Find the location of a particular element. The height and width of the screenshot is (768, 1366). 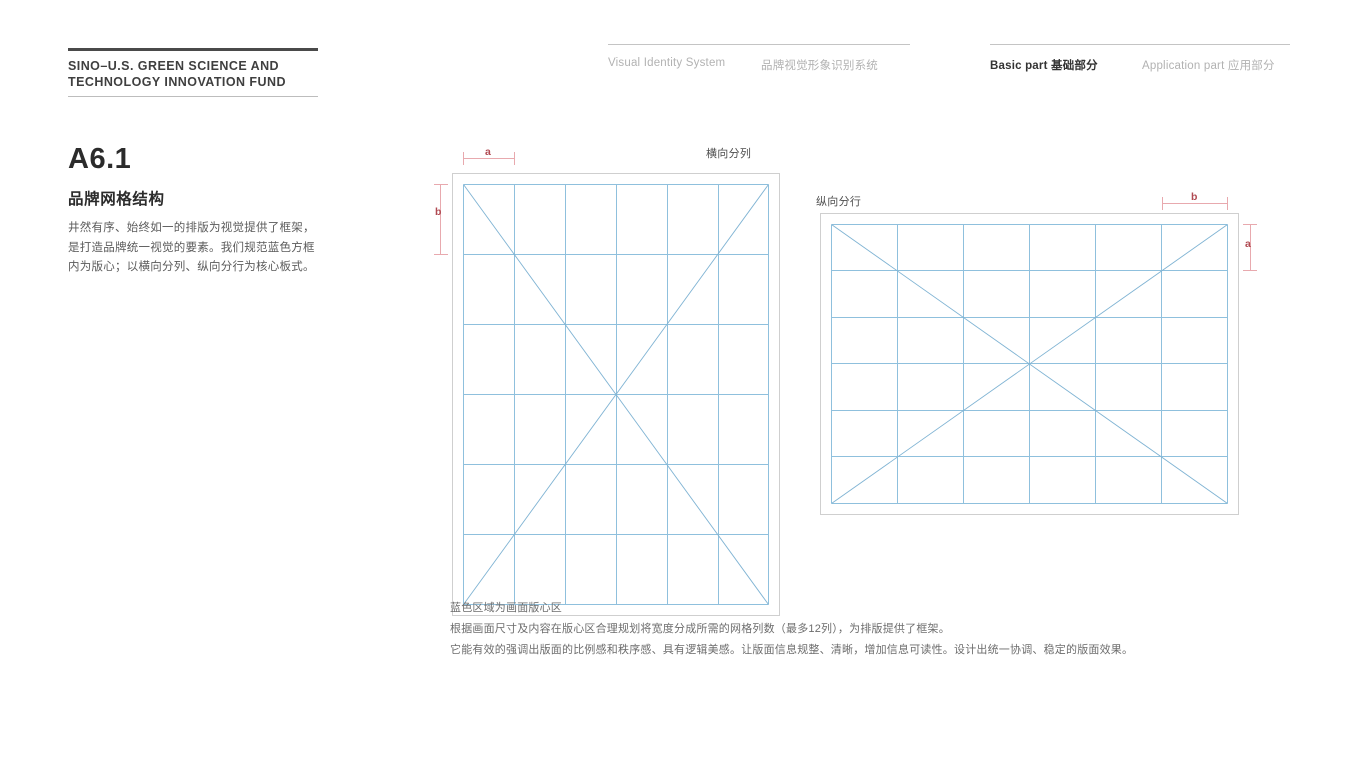

portrait-dim-b-tick-bottom is located at coordinates (441, 254).